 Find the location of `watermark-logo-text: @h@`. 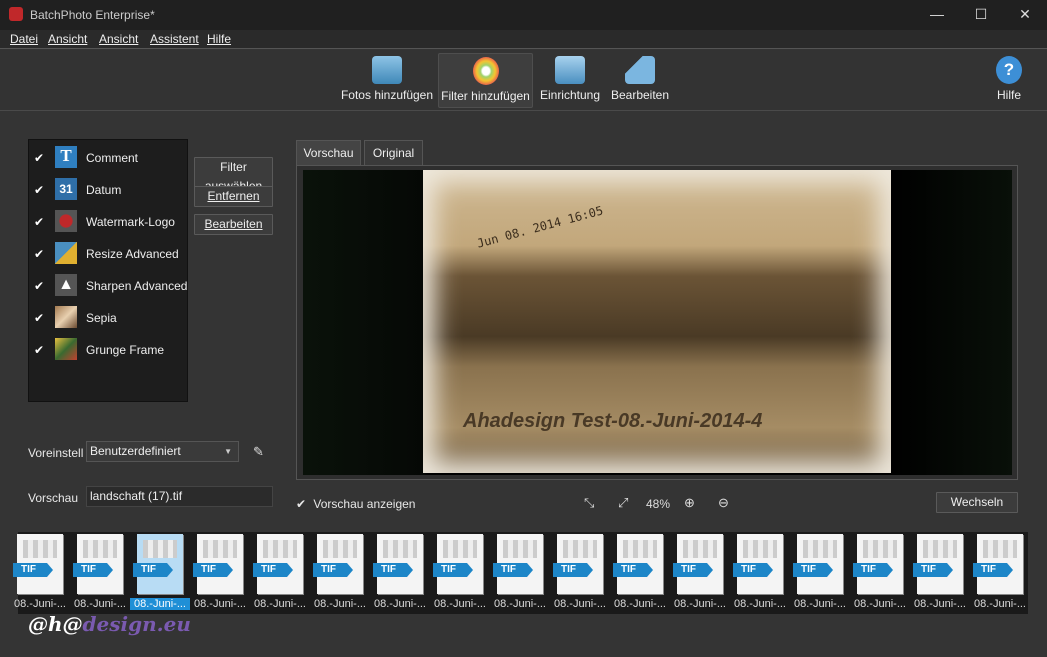

watermark-logo-text: @h@ is located at coordinates (55, 624).